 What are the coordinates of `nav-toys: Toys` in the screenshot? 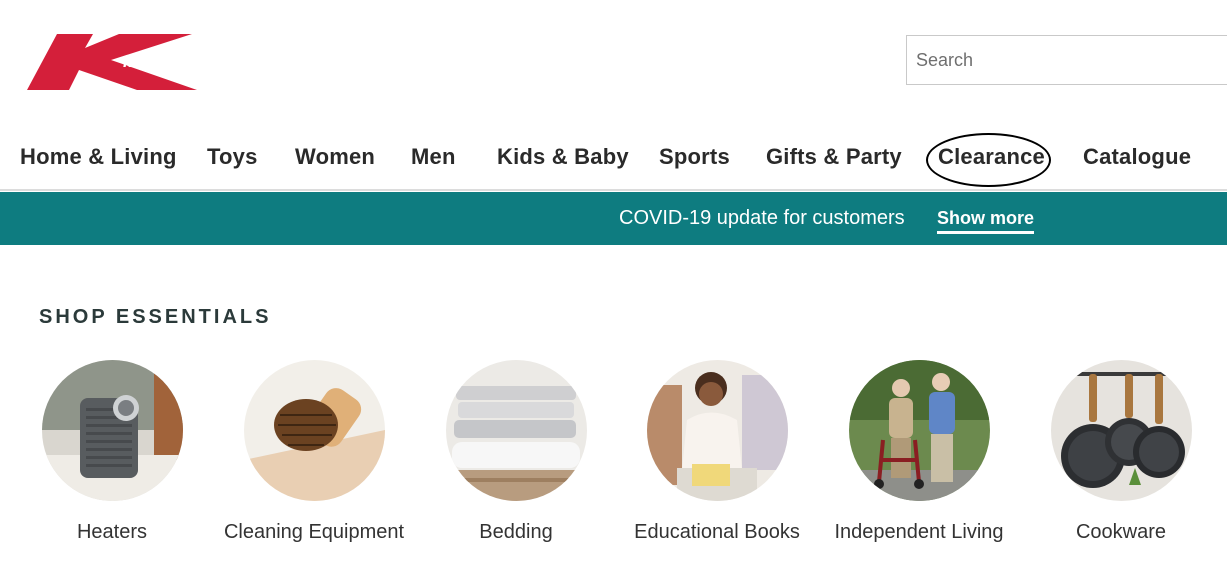 It's located at (232, 157).